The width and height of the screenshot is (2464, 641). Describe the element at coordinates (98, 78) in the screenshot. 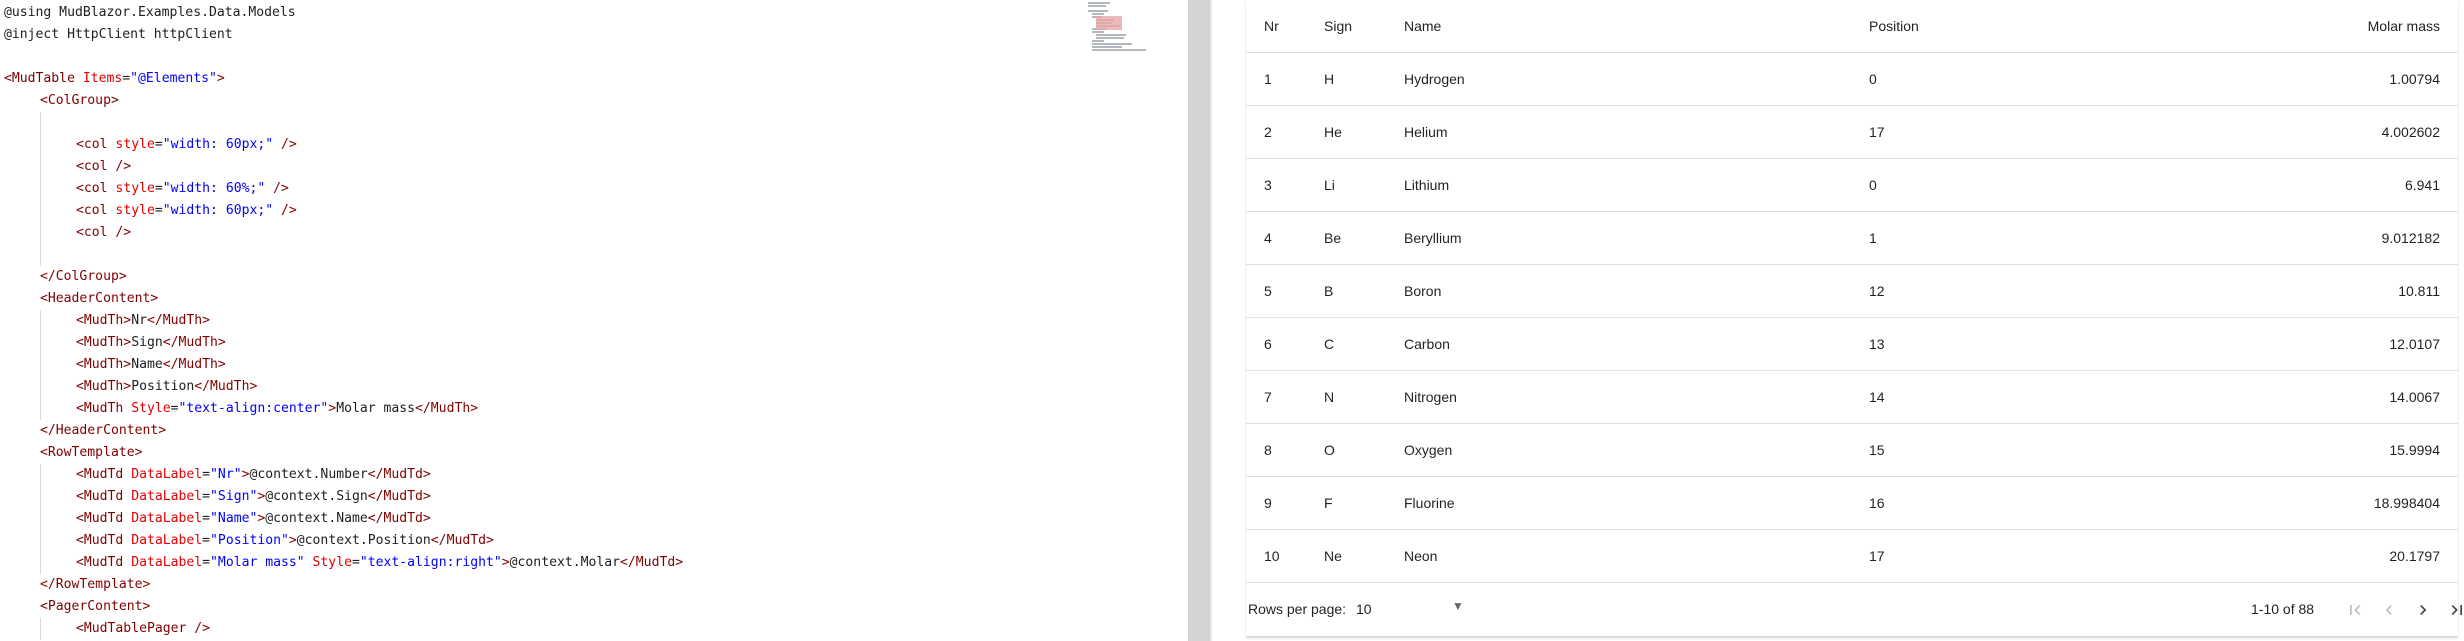

I see `code-token-attr: Items` at that location.